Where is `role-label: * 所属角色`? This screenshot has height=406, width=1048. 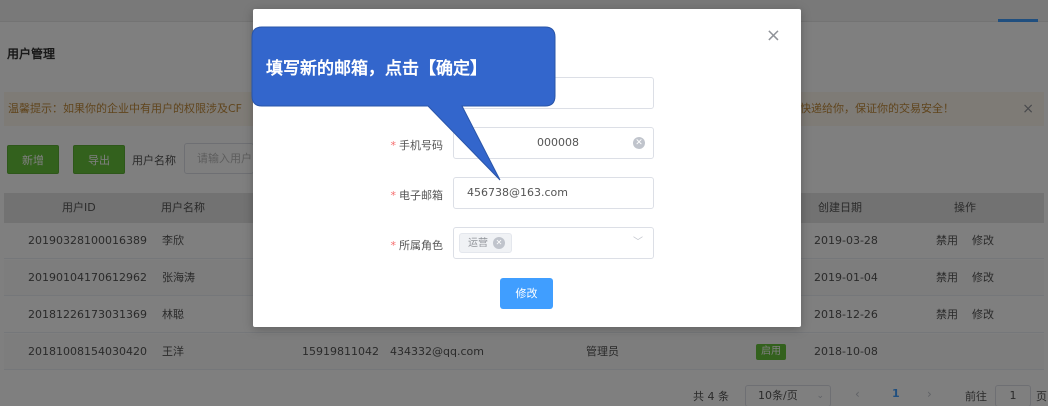
role-label: * 所属角色 is located at coordinates (408, 245).